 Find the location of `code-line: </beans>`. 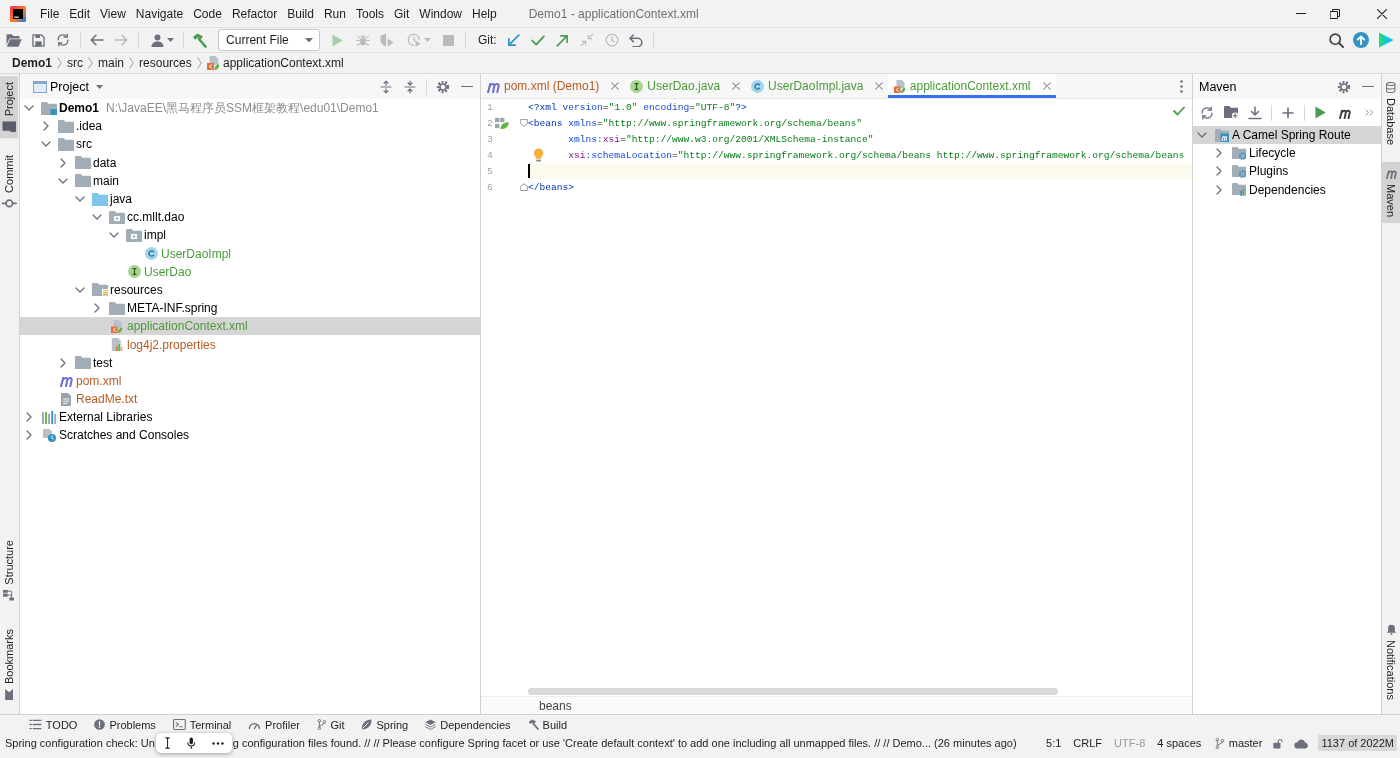

code-line: </beans> is located at coordinates (551, 187).